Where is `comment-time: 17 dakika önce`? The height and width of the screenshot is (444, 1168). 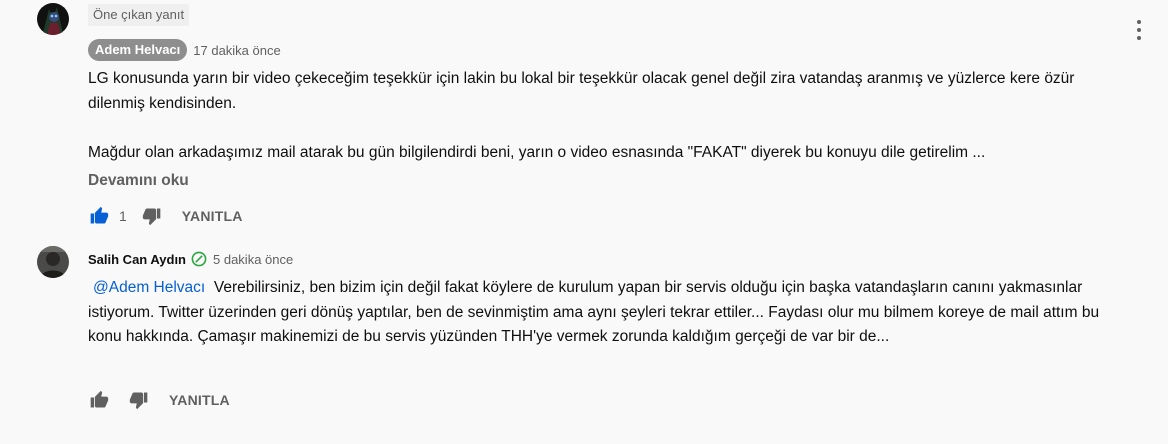 comment-time: 17 dakika önce is located at coordinates (236, 50).